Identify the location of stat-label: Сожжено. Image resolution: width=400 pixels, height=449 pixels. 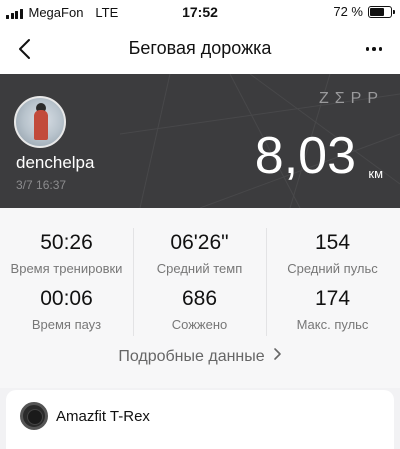
(199, 324).